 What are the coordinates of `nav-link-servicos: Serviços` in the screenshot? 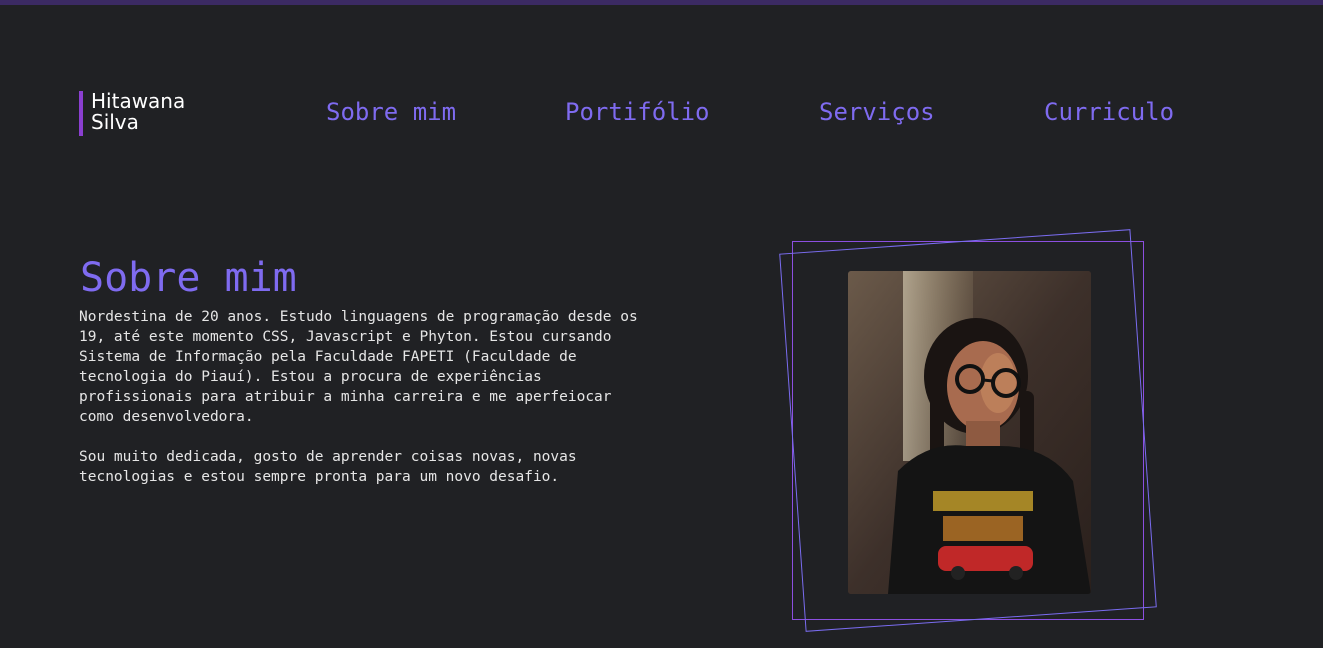 It's located at (877, 112).